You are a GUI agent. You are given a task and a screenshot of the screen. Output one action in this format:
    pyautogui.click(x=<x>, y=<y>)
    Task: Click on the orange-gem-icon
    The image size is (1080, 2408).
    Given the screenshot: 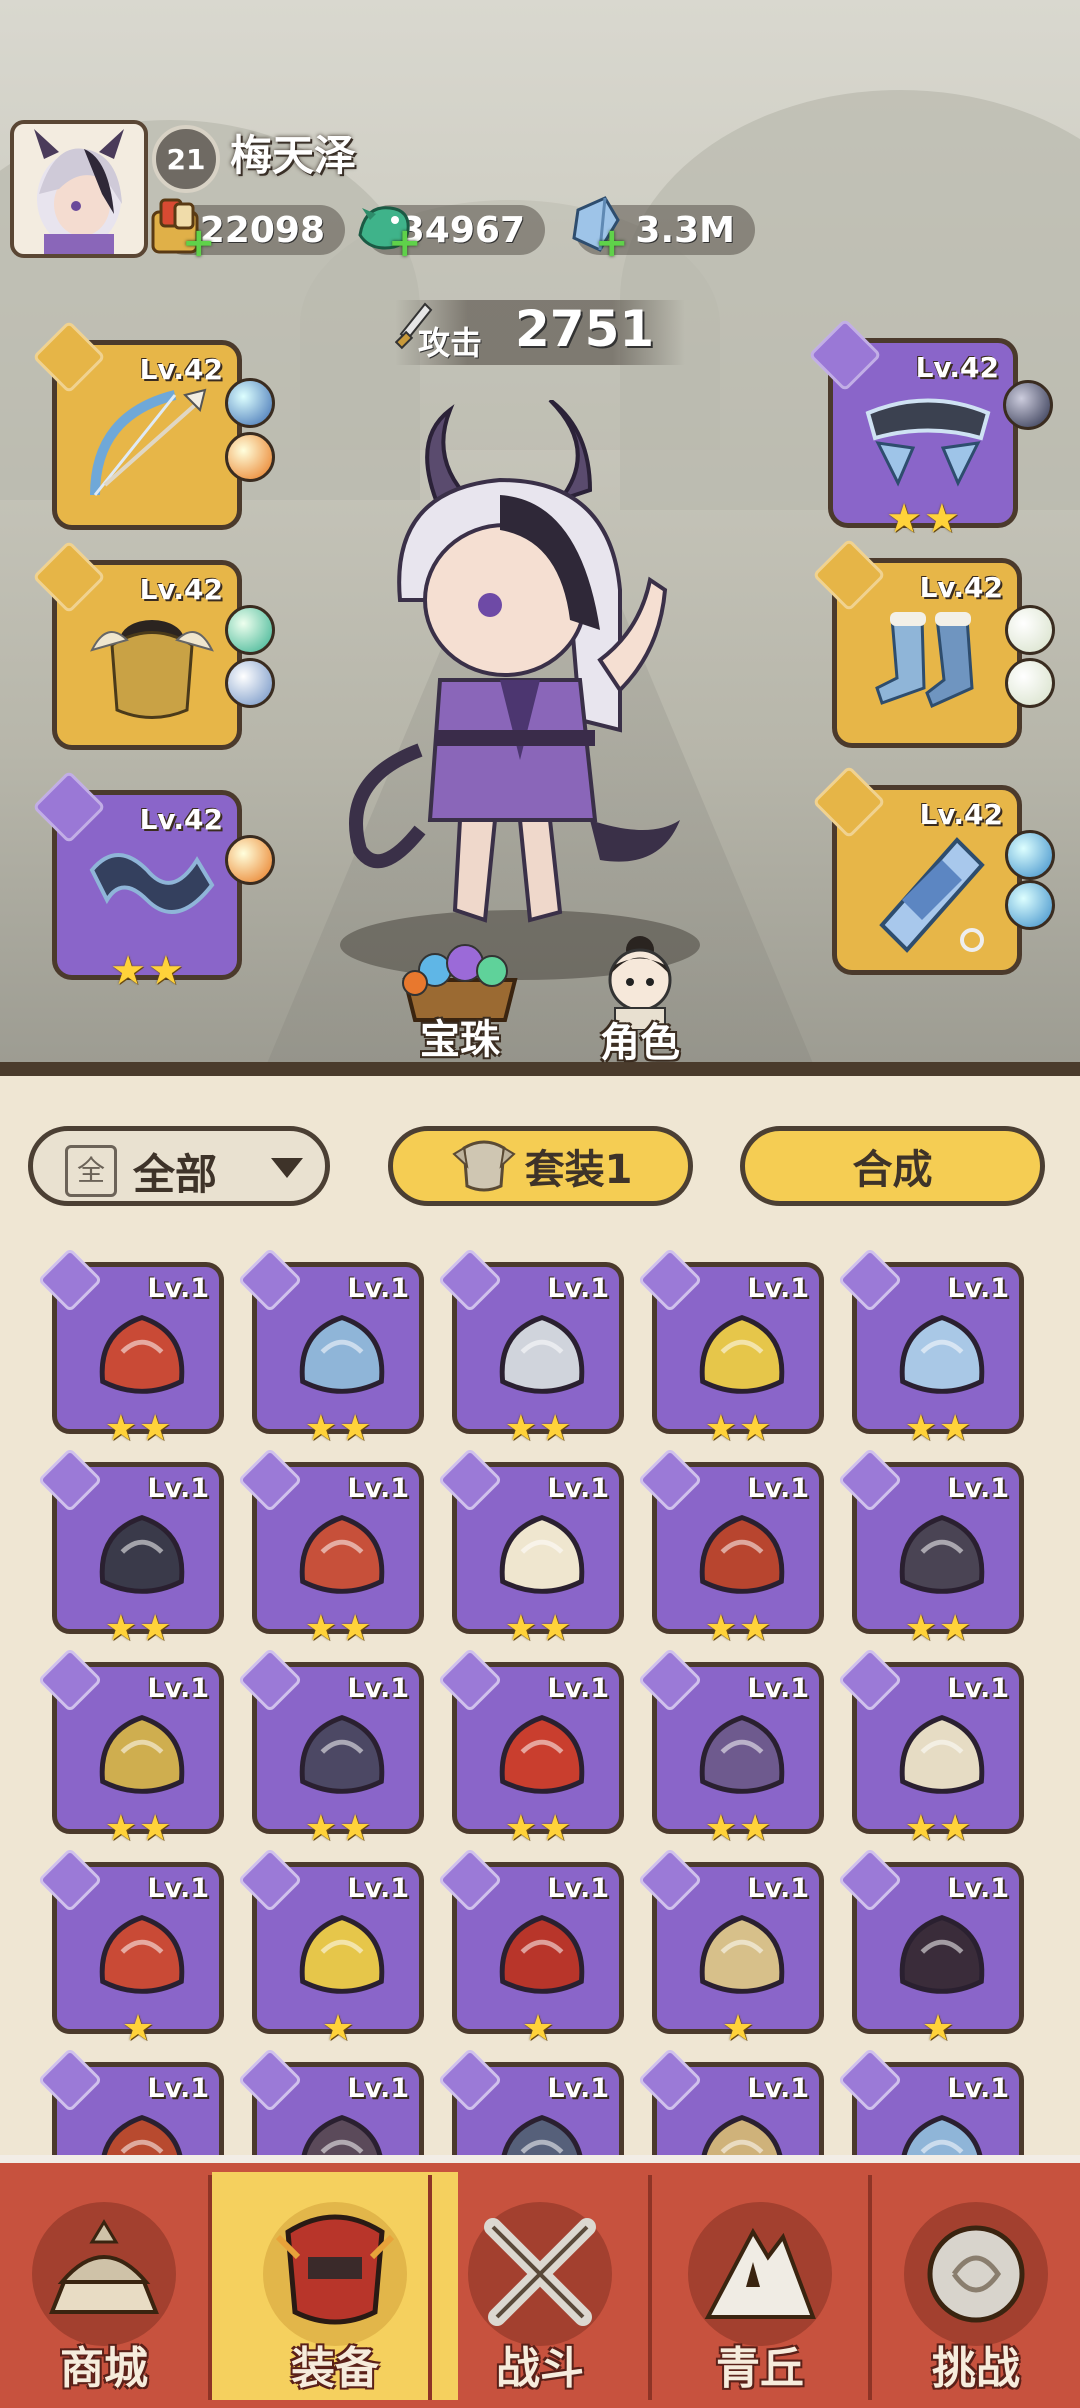 What is the action you would take?
    pyautogui.click(x=250, y=457)
    